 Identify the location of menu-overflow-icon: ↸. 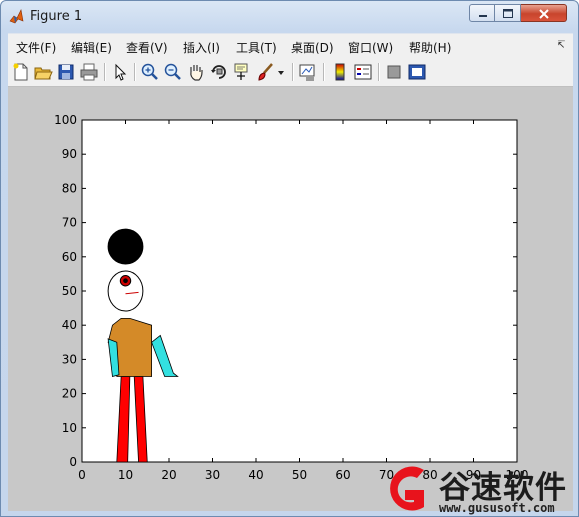
(561, 45).